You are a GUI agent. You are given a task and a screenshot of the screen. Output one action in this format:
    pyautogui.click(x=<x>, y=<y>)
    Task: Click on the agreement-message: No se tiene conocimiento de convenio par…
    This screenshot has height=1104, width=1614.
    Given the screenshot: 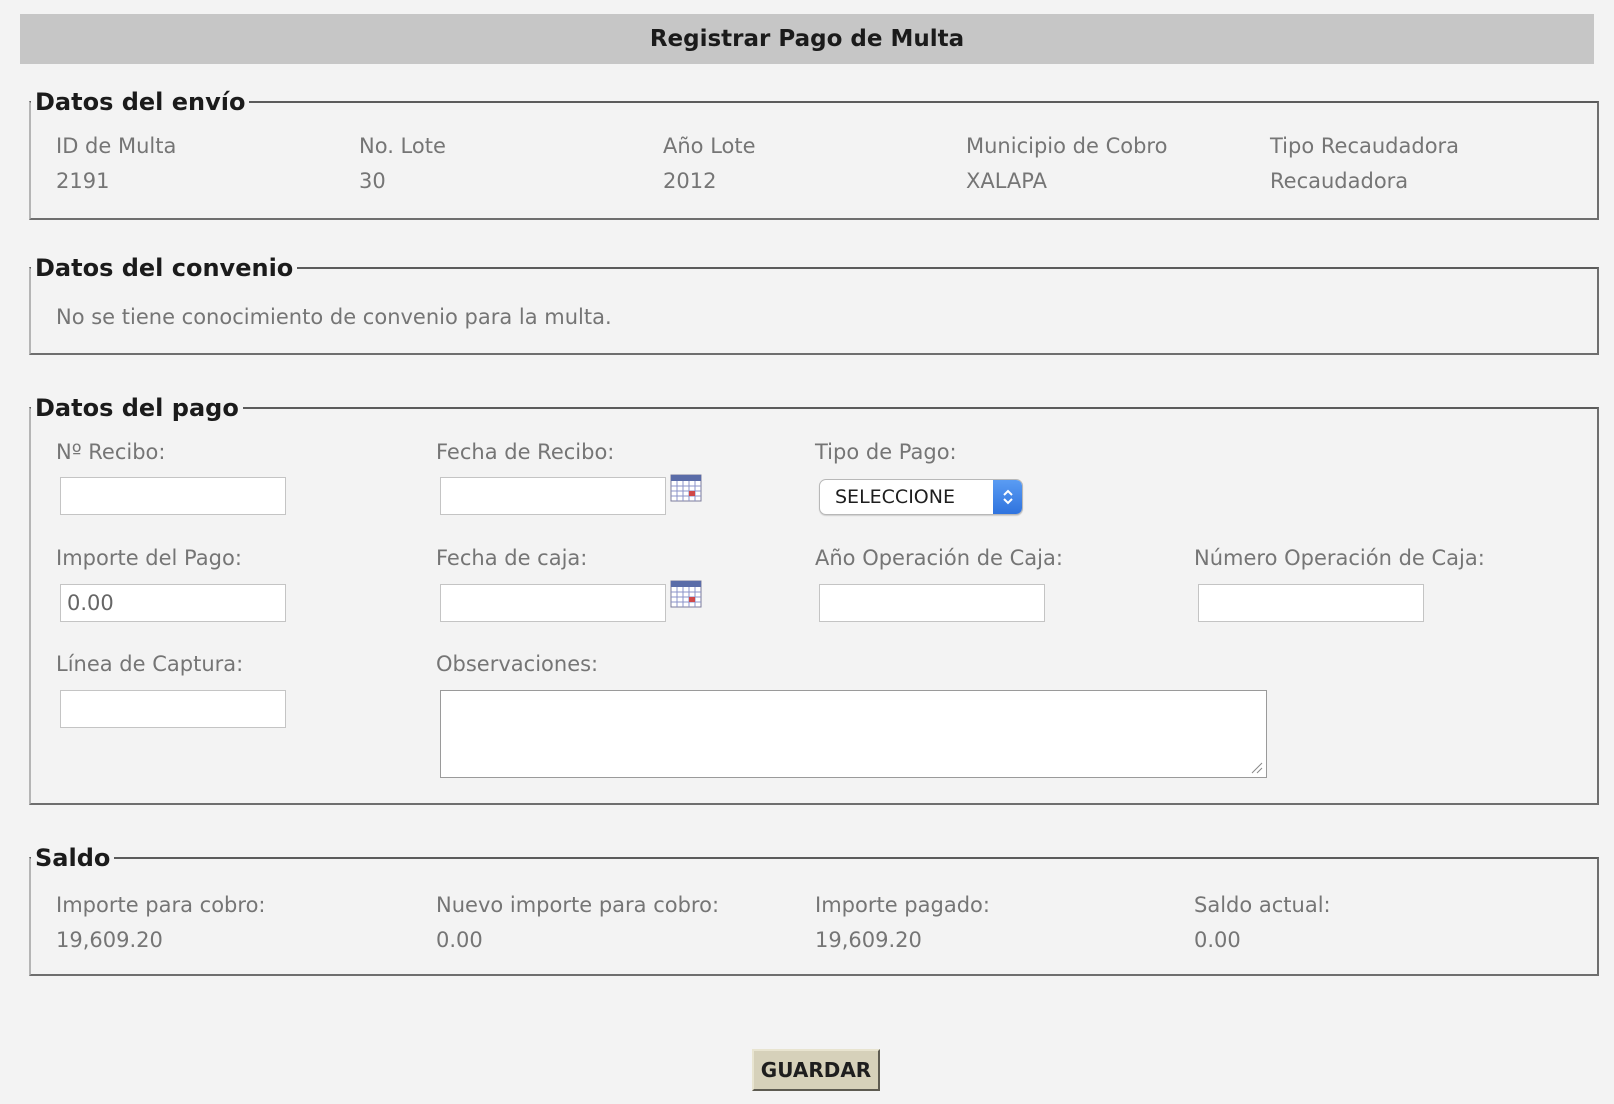 What is the action you would take?
    pyautogui.click(x=334, y=317)
    